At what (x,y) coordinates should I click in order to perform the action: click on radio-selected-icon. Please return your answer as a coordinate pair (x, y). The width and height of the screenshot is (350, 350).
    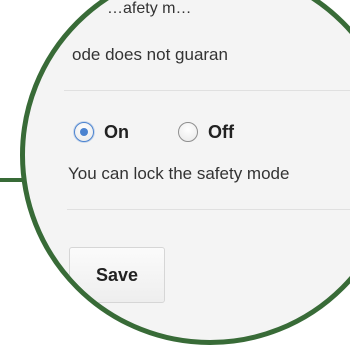
    Looking at the image, I should click on (84, 132).